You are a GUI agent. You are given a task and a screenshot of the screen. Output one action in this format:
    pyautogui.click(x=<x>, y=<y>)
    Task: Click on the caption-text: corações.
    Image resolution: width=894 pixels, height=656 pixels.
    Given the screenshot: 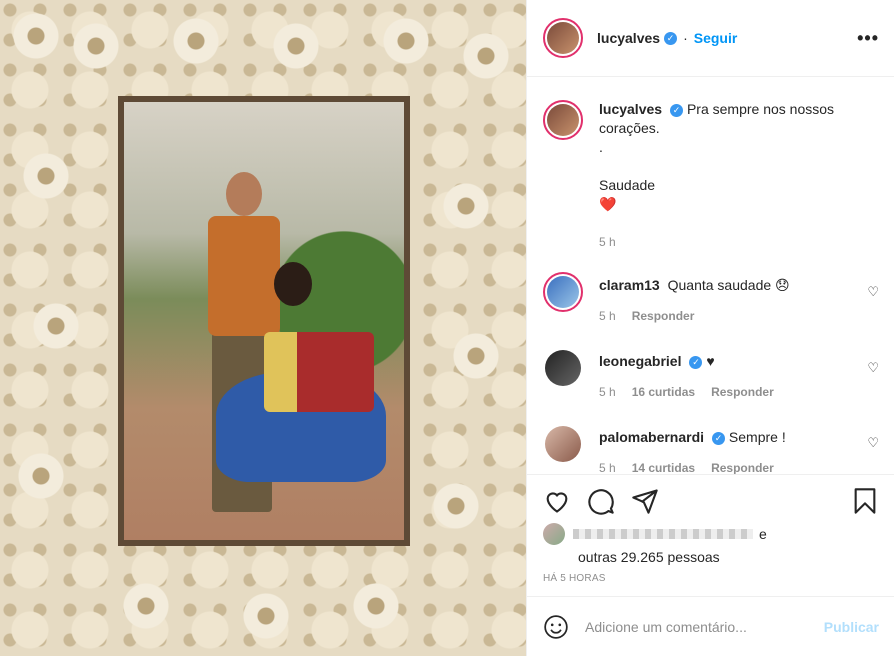 What is the action you would take?
    pyautogui.click(x=629, y=128)
    